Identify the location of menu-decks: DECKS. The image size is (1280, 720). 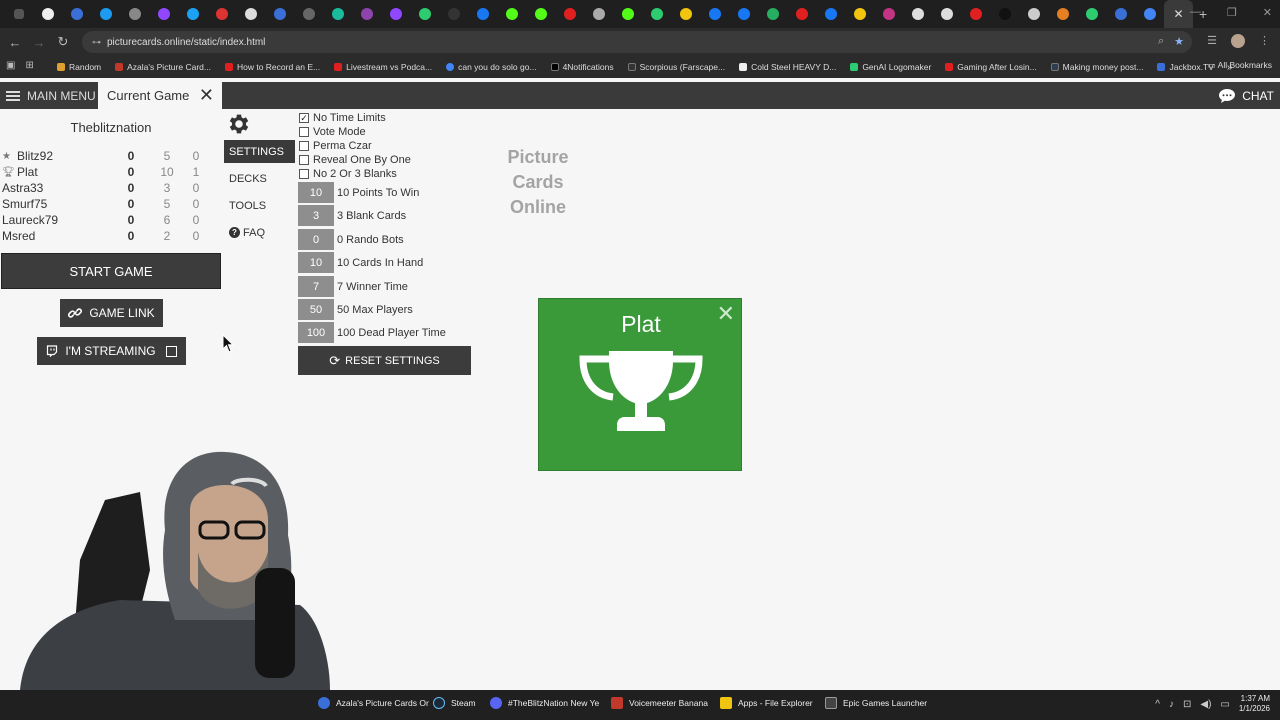
(259, 178).